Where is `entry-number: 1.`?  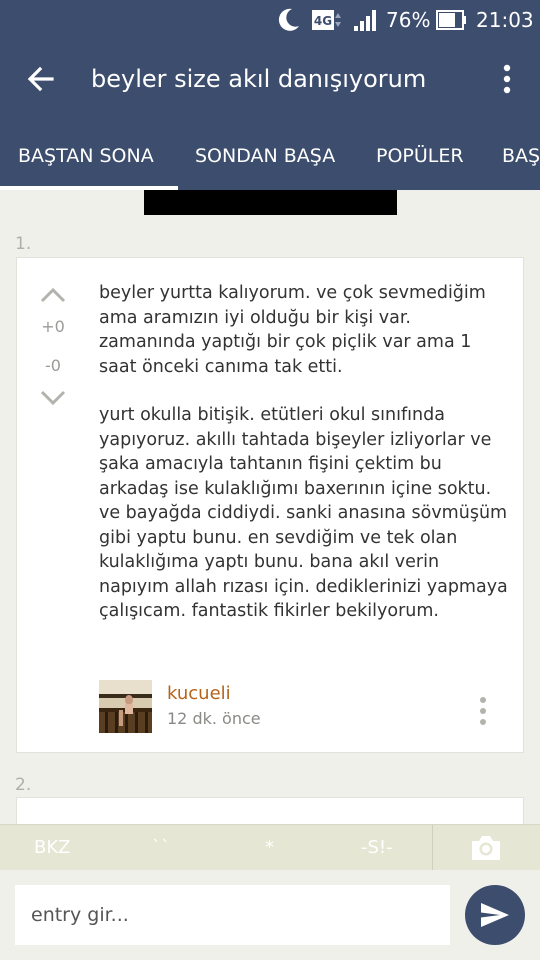 entry-number: 1. is located at coordinates (23, 244).